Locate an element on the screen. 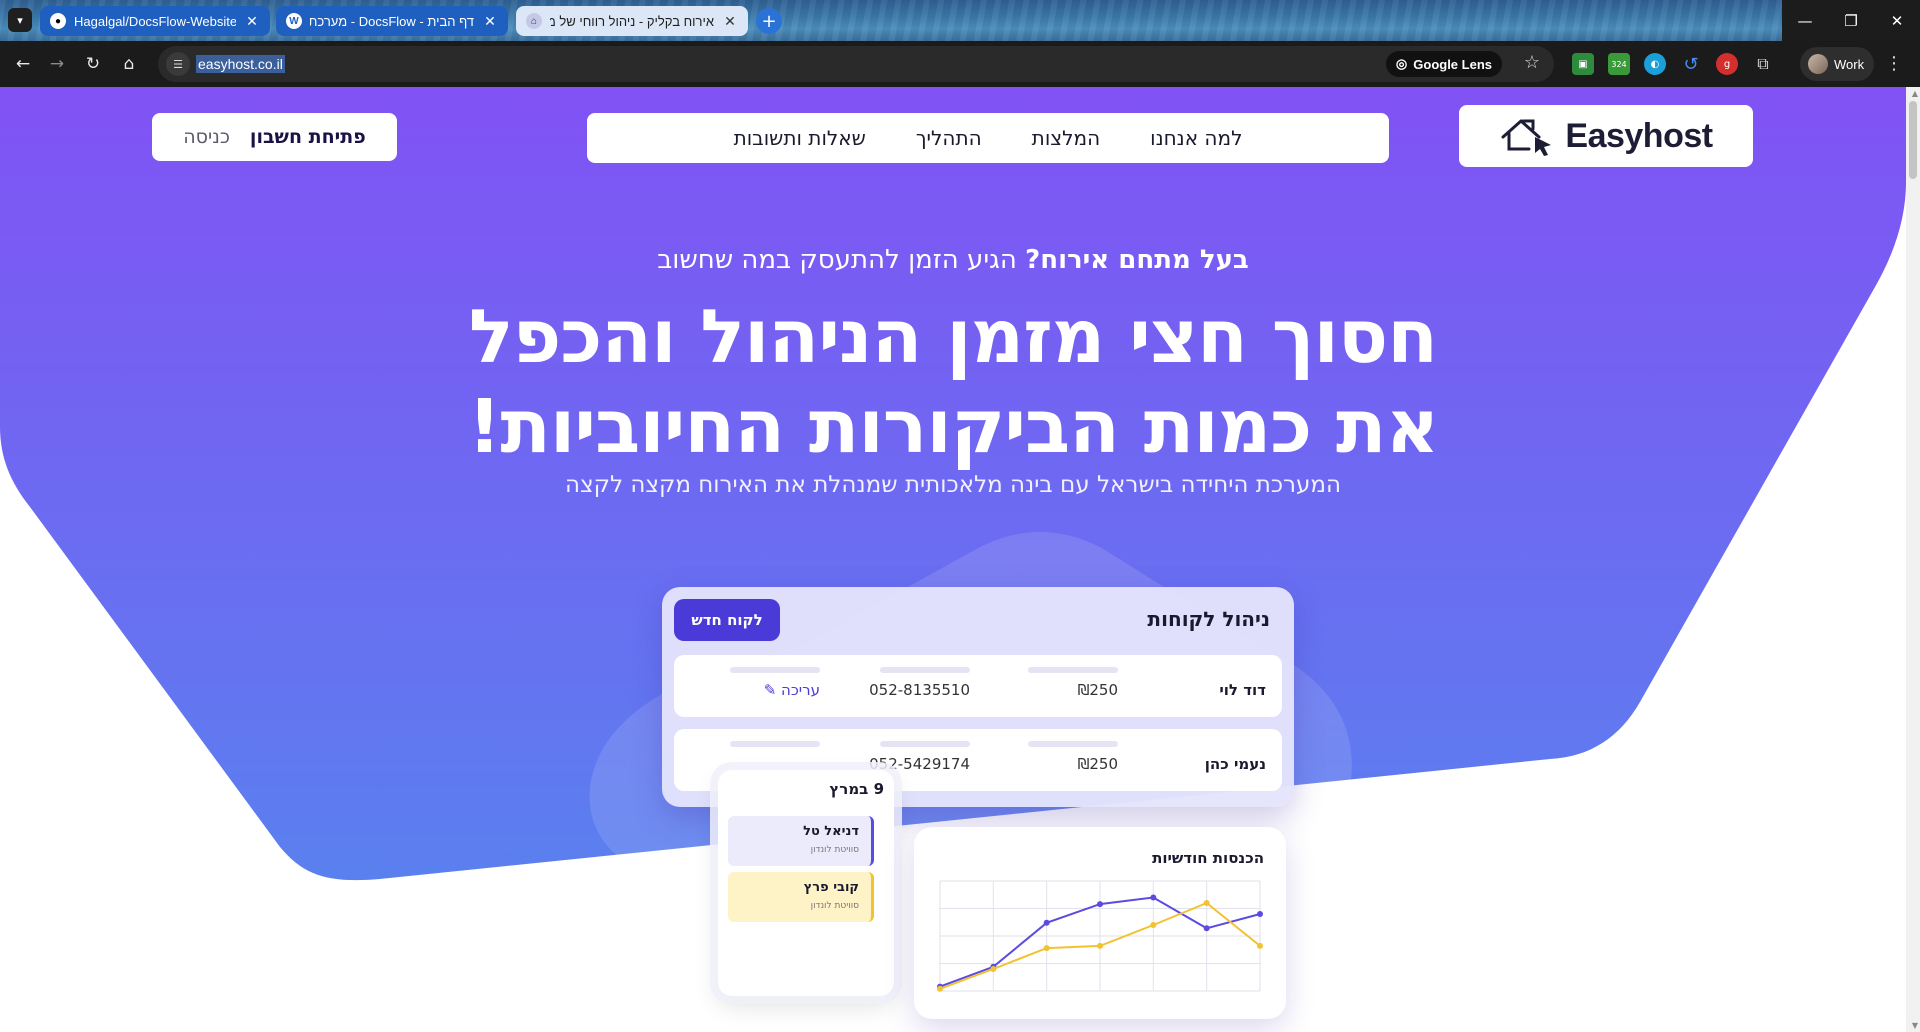 This screenshot has width=1920, height=1032. avatar is located at coordinates (1818, 64).